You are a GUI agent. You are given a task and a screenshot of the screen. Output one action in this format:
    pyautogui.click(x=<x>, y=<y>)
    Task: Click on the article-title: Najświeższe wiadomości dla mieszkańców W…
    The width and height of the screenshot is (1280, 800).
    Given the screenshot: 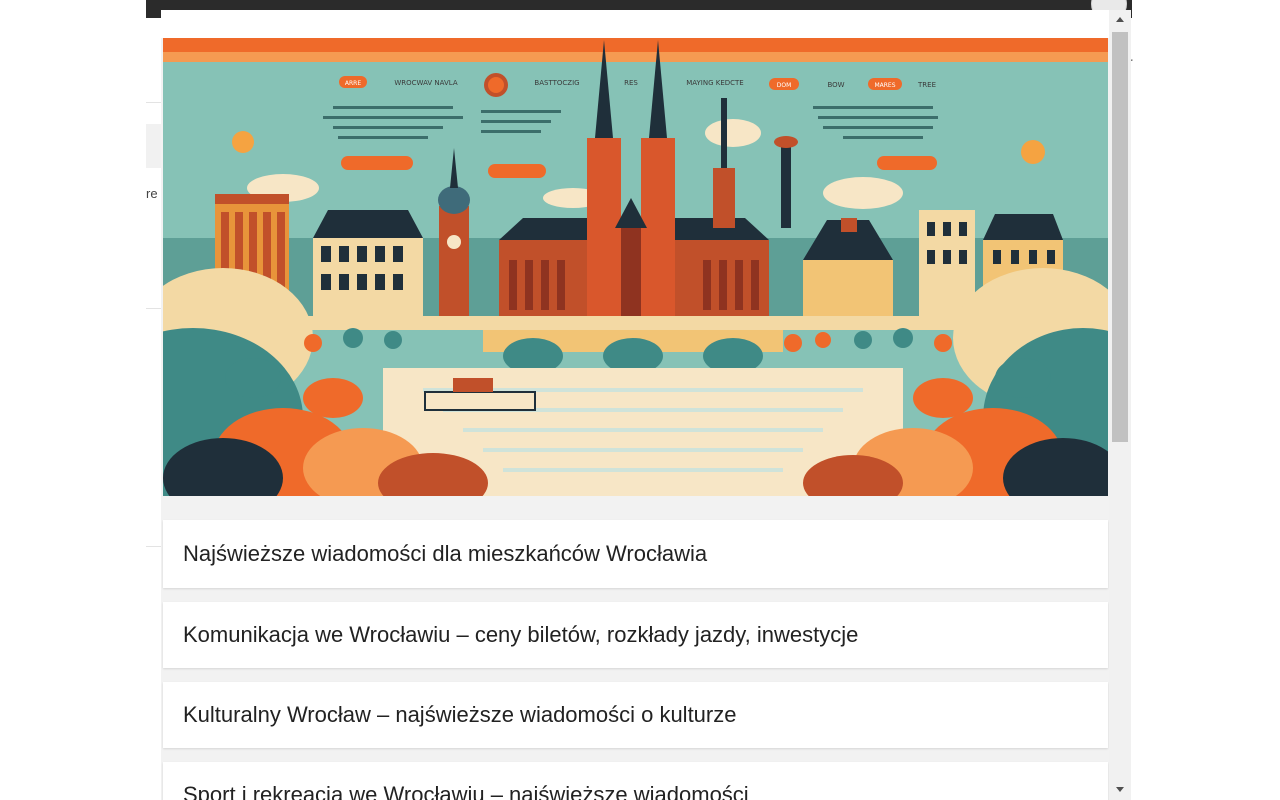 What is the action you would take?
    pyautogui.click(x=445, y=554)
    